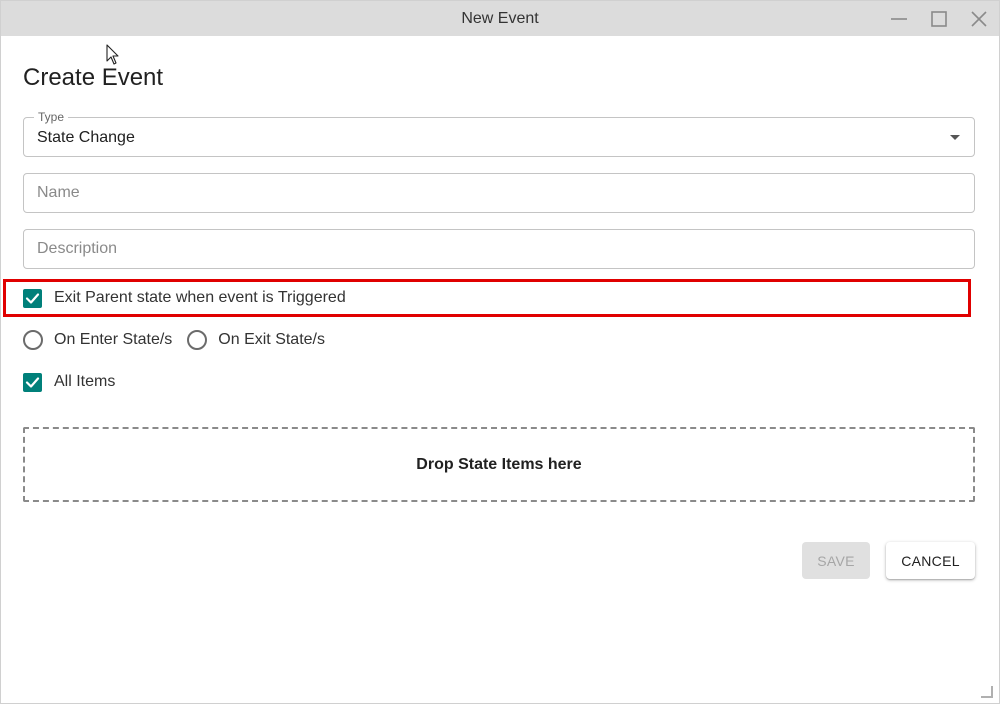  I want to click on type-select: Type State Change, so click(499, 134).